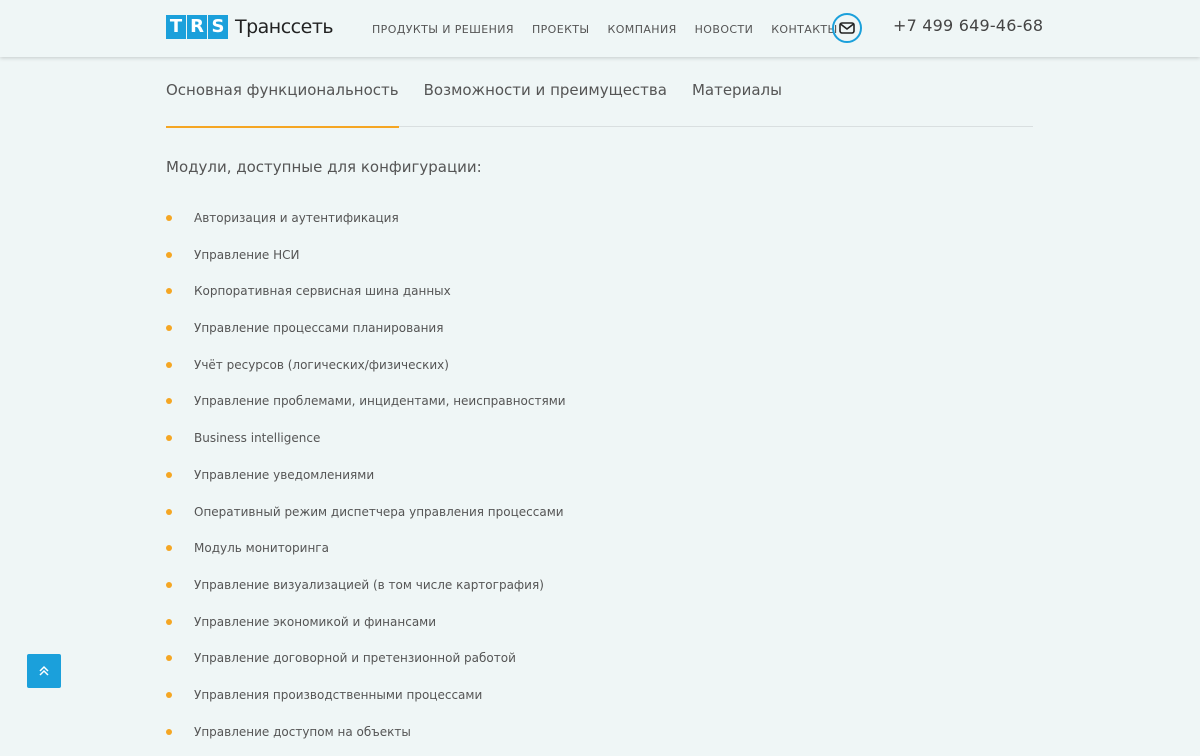 Image resolution: width=1200 pixels, height=756 pixels. What do you see at coordinates (284, 474) in the screenshot?
I see `module-label: Управление уведомлениями` at bounding box center [284, 474].